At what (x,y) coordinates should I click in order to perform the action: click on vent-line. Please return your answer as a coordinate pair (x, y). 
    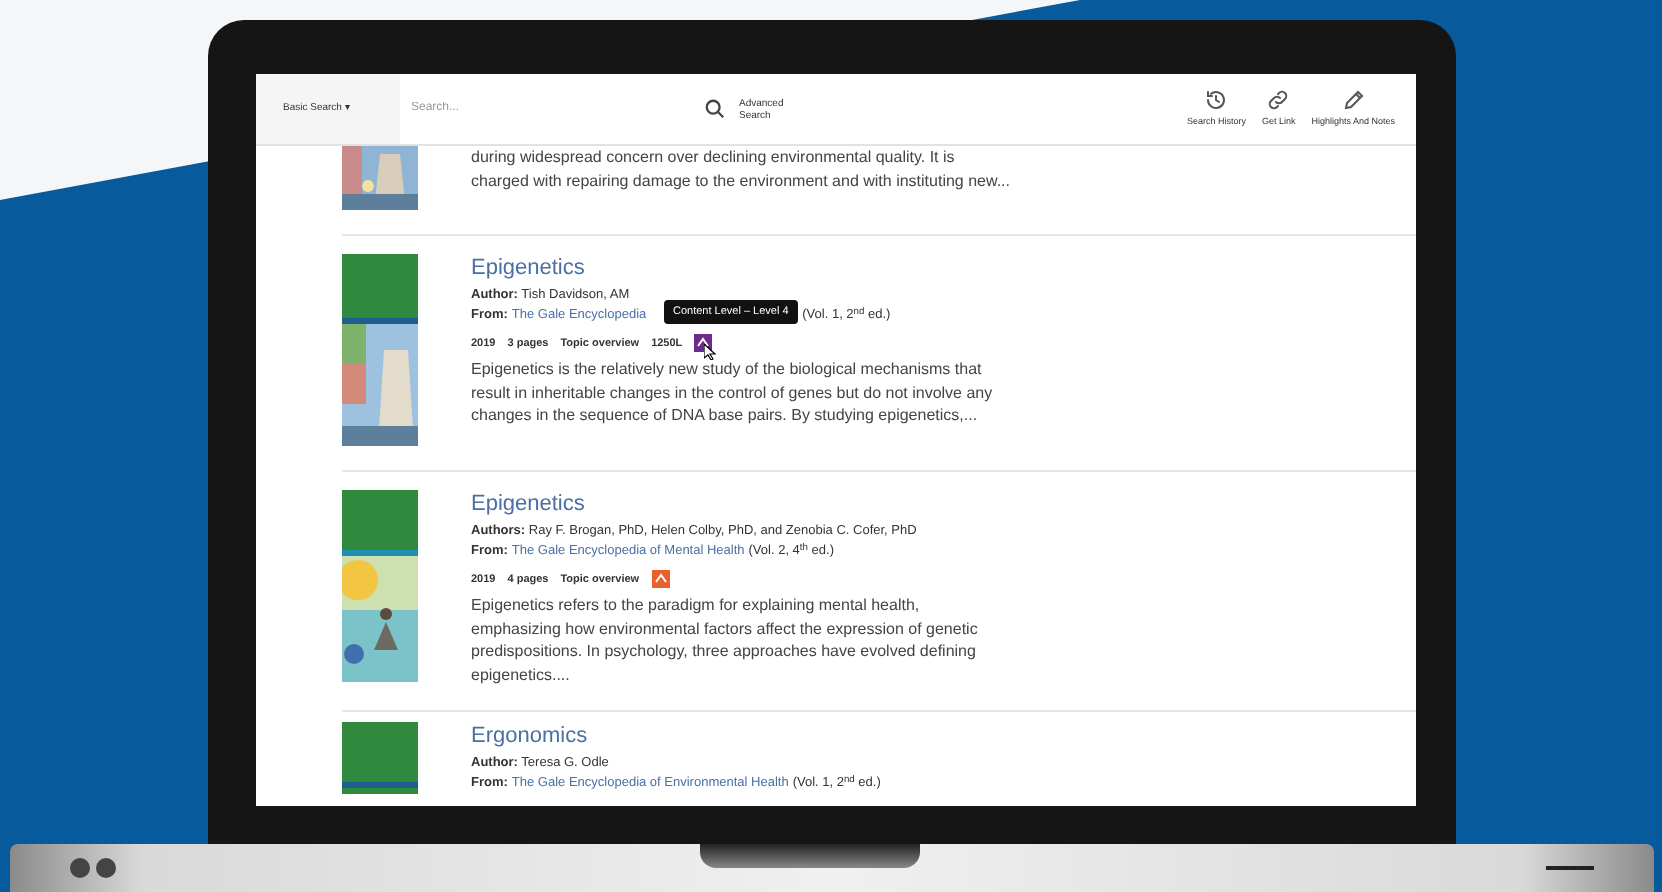
    Looking at the image, I should click on (1569, 868).